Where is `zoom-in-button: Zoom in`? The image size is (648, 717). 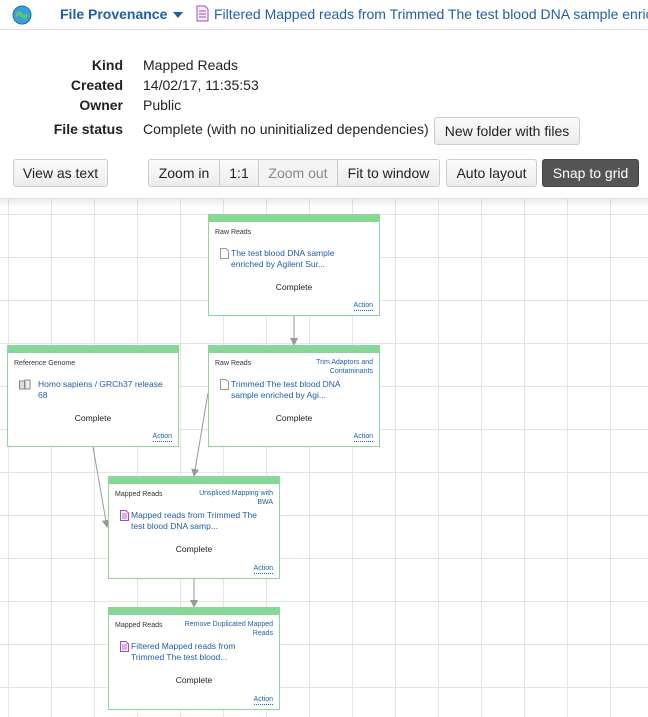
zoom-in-button: Zoom in is located at coordinates (184, 173).